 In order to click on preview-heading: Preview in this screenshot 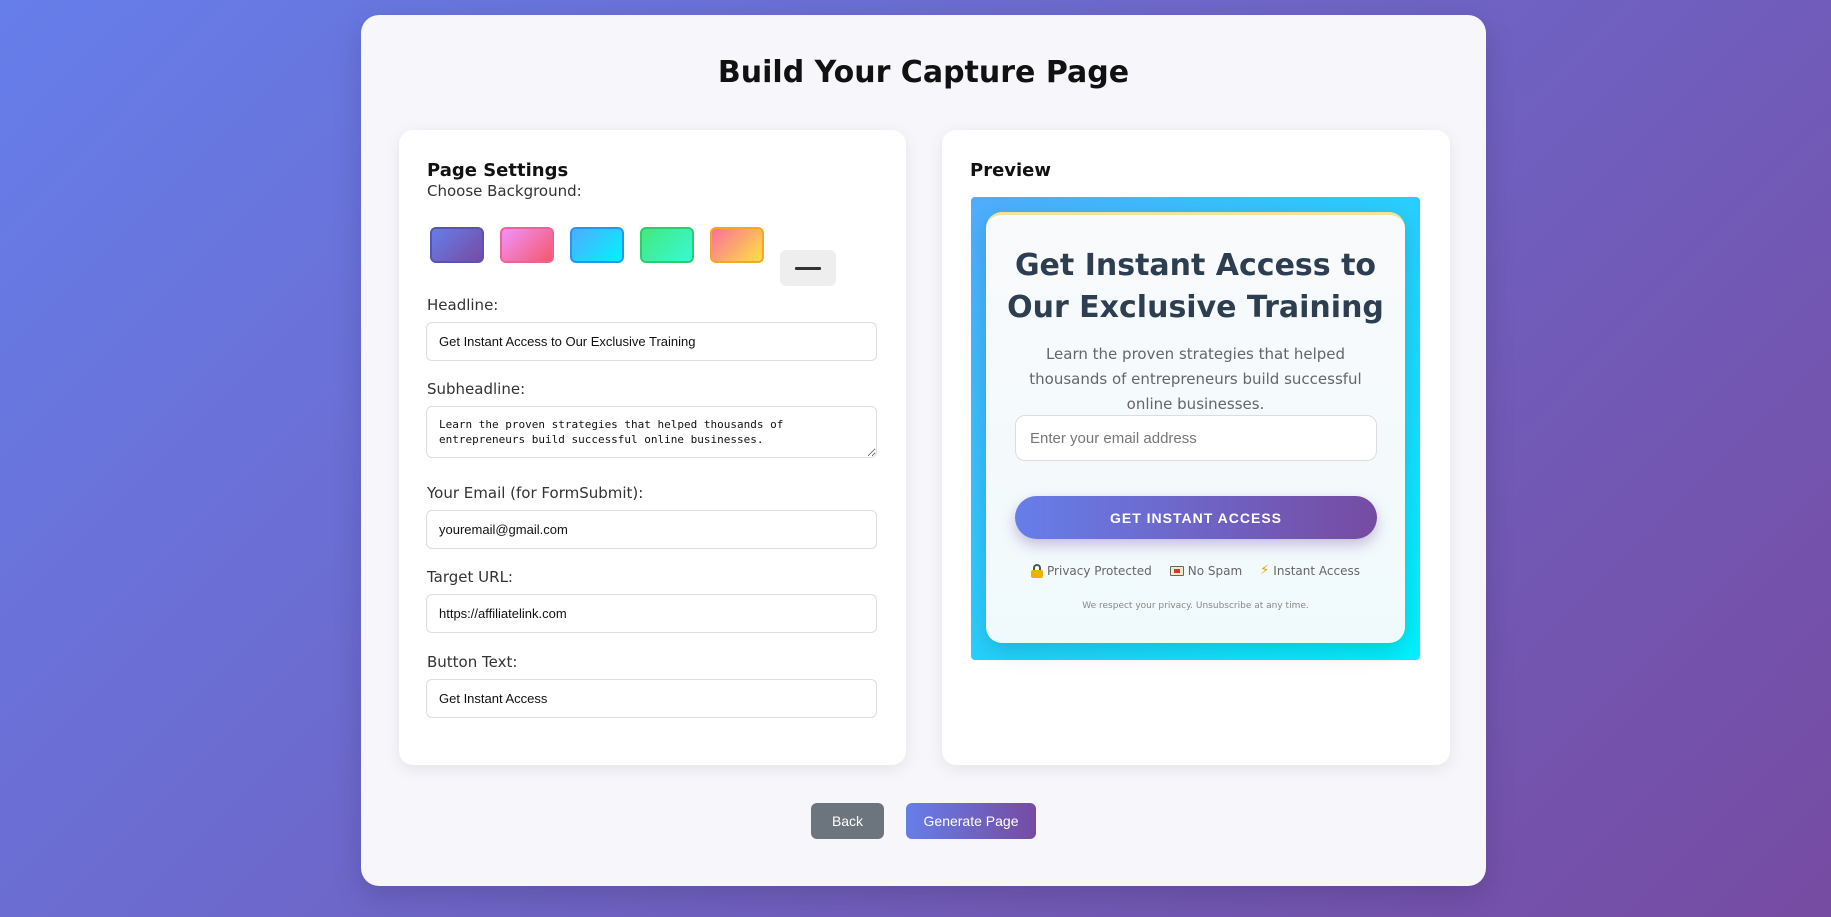, I will do `click(1011, 170)`.